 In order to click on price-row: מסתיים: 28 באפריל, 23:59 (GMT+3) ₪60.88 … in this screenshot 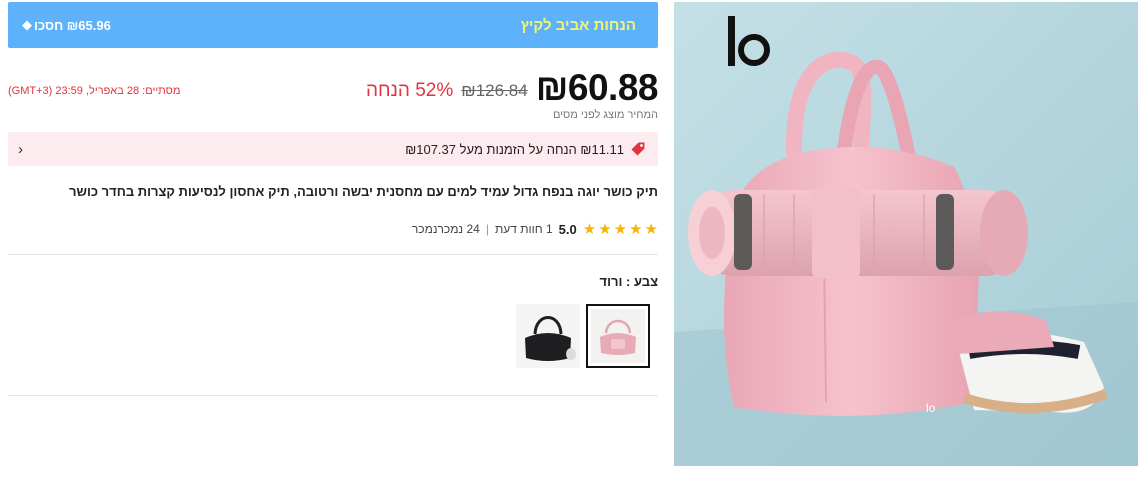, I will do `click(333, 88)`.